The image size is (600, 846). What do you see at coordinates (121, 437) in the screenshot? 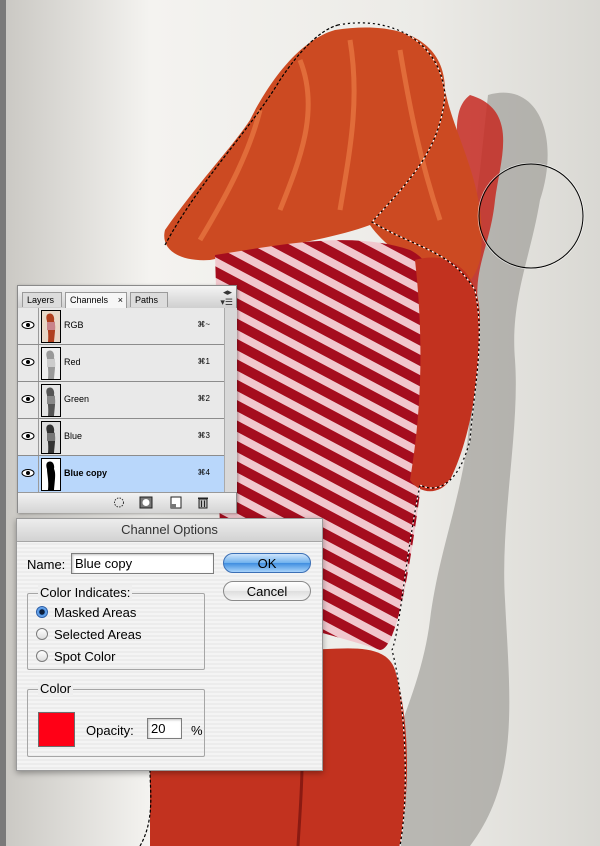
I see `channel-row-blue: Blue ⌘3` at bounding box center [121, 437].